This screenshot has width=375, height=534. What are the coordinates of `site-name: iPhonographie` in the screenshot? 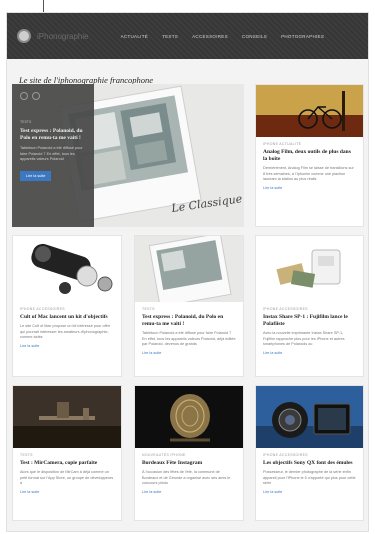 It's located at (63, 36).